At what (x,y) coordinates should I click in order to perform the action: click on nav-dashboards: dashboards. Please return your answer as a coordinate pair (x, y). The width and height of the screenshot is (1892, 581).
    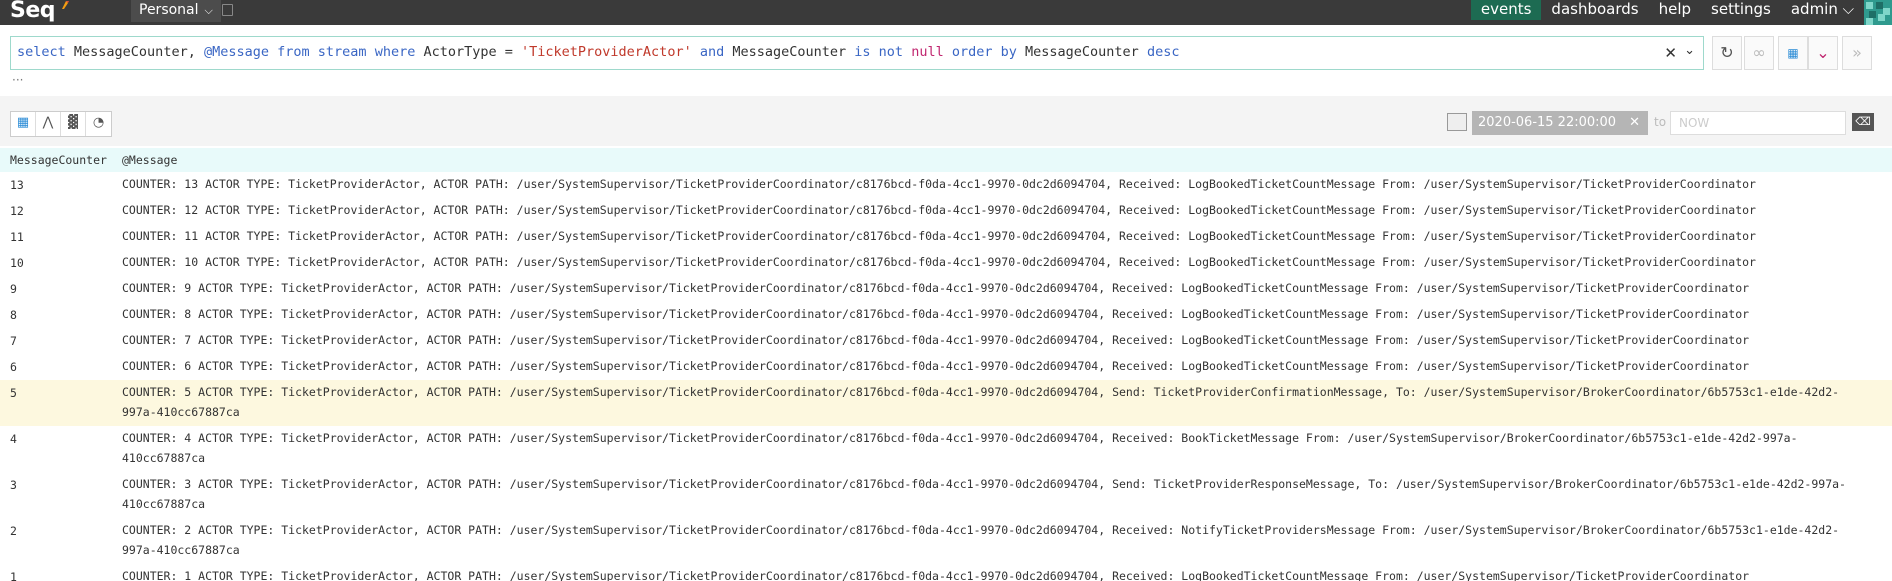
    Looking at the image, I should click on (1594, 10).